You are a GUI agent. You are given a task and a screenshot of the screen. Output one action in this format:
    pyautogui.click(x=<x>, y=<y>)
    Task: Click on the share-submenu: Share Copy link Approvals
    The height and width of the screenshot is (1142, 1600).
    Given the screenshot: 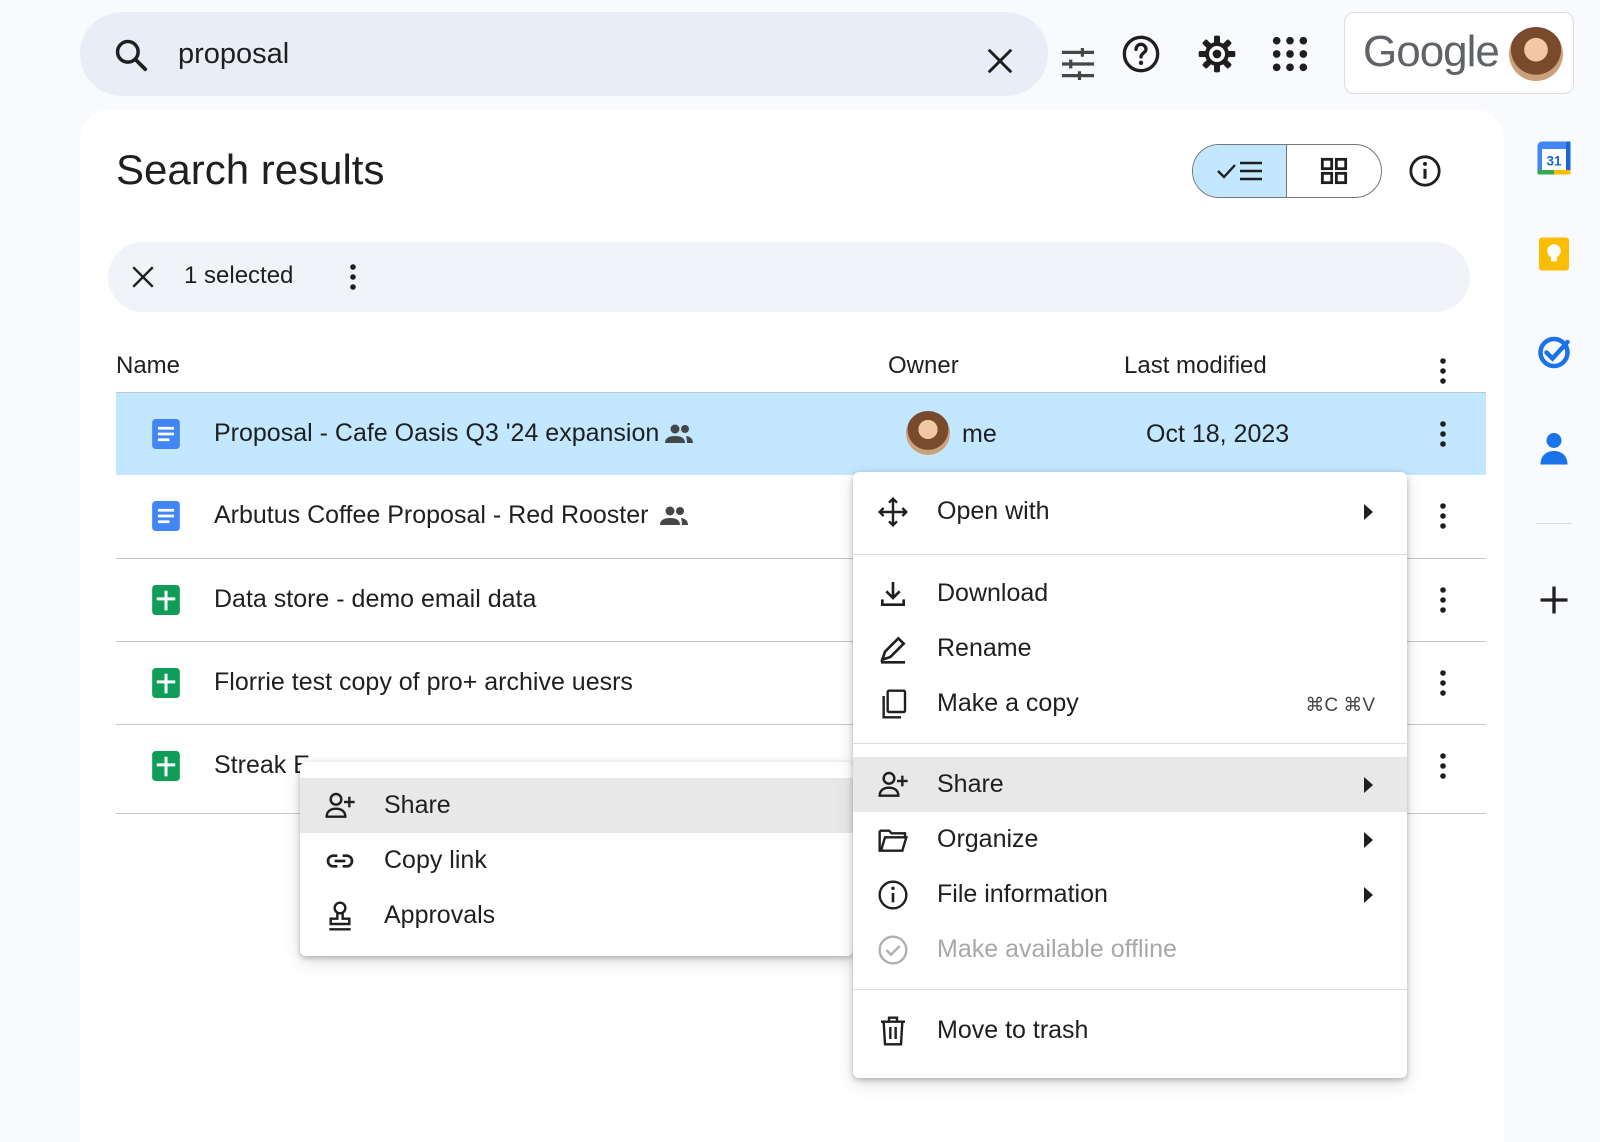 What is the action you would take?
    pyautogui.click(x=576, y=859)
    